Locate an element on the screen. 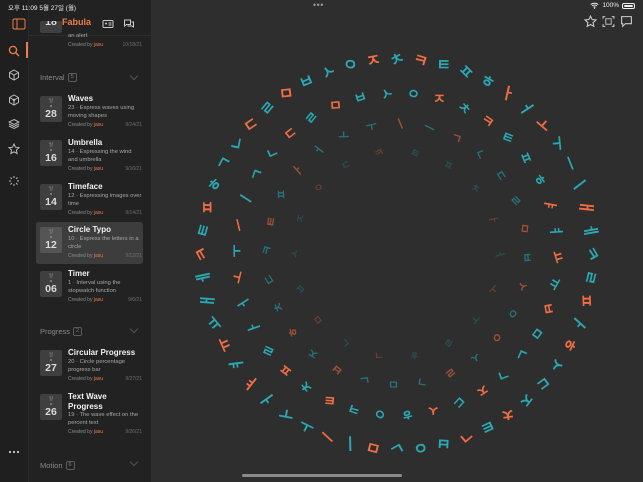 Image resolution: width=643 pixels, height=482 pixels. item-meta: Created by jasu 9/26/21 is located at coordinates (105, 432).